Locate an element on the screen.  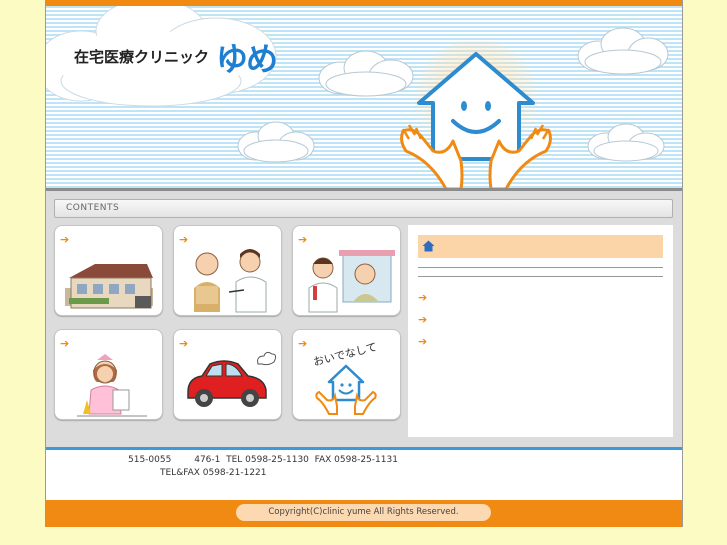
info-panel-header is located at coordinates (540, 246).